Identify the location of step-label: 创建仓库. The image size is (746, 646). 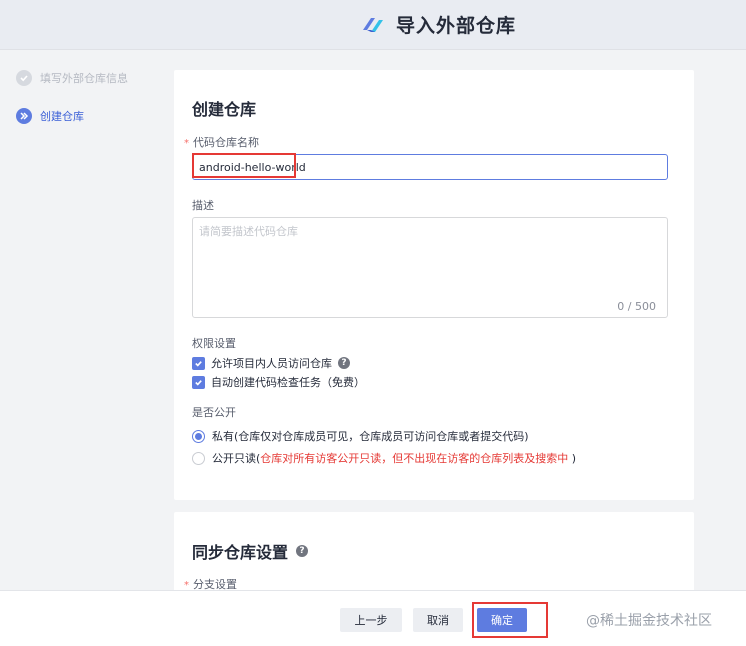
(62, 116).